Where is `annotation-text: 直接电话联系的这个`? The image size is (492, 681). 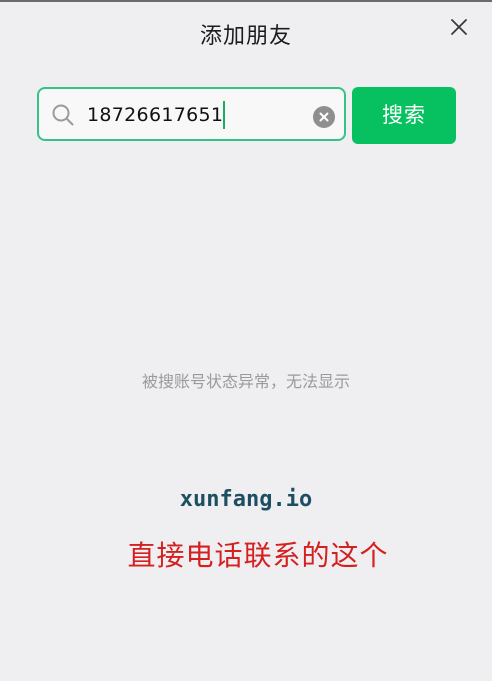
annotation-text: 直接电话联系的这个 is located at coordinates (258, 555).